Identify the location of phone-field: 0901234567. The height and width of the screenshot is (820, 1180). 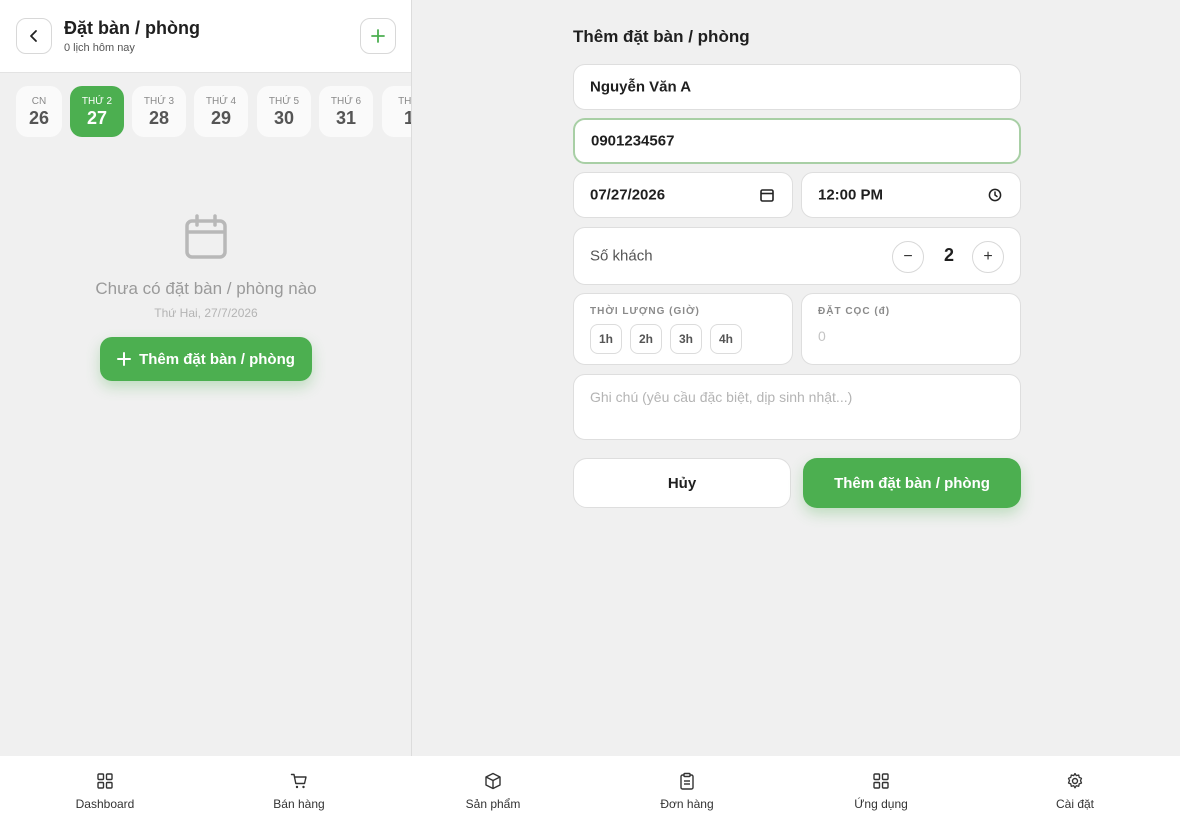
(797, 141).